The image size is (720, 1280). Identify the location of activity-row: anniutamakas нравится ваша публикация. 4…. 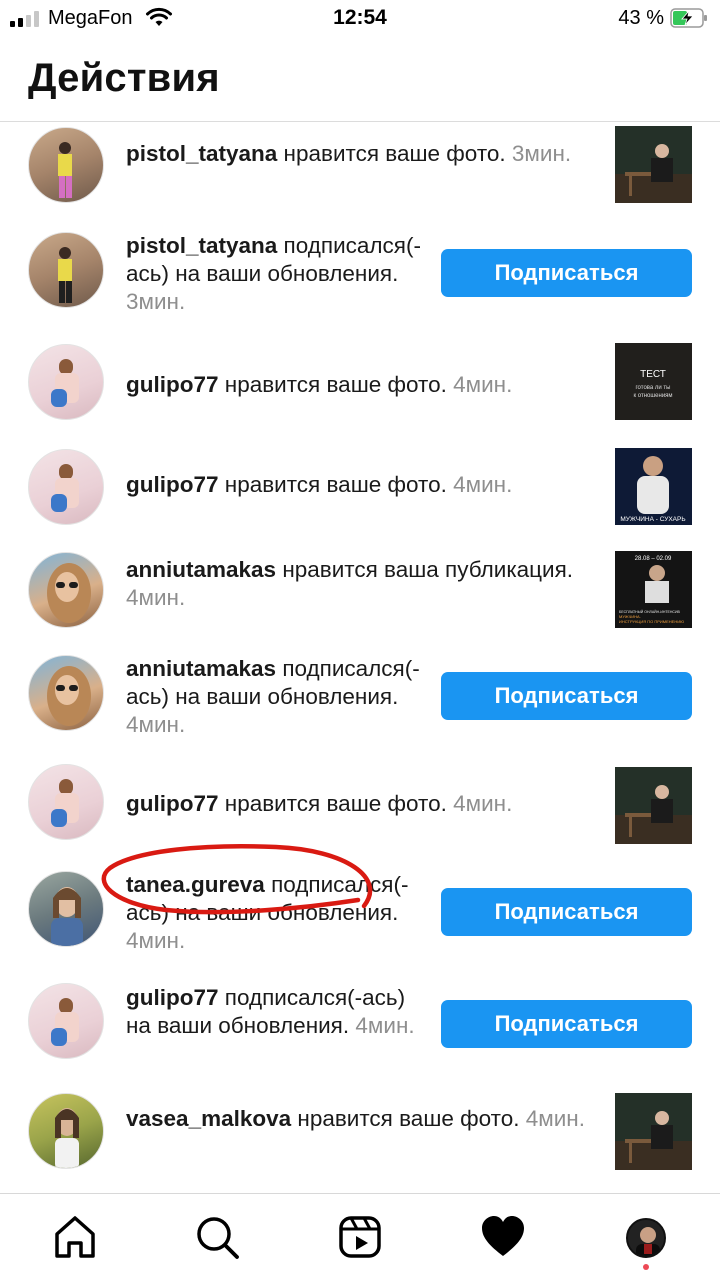
(360, 603).